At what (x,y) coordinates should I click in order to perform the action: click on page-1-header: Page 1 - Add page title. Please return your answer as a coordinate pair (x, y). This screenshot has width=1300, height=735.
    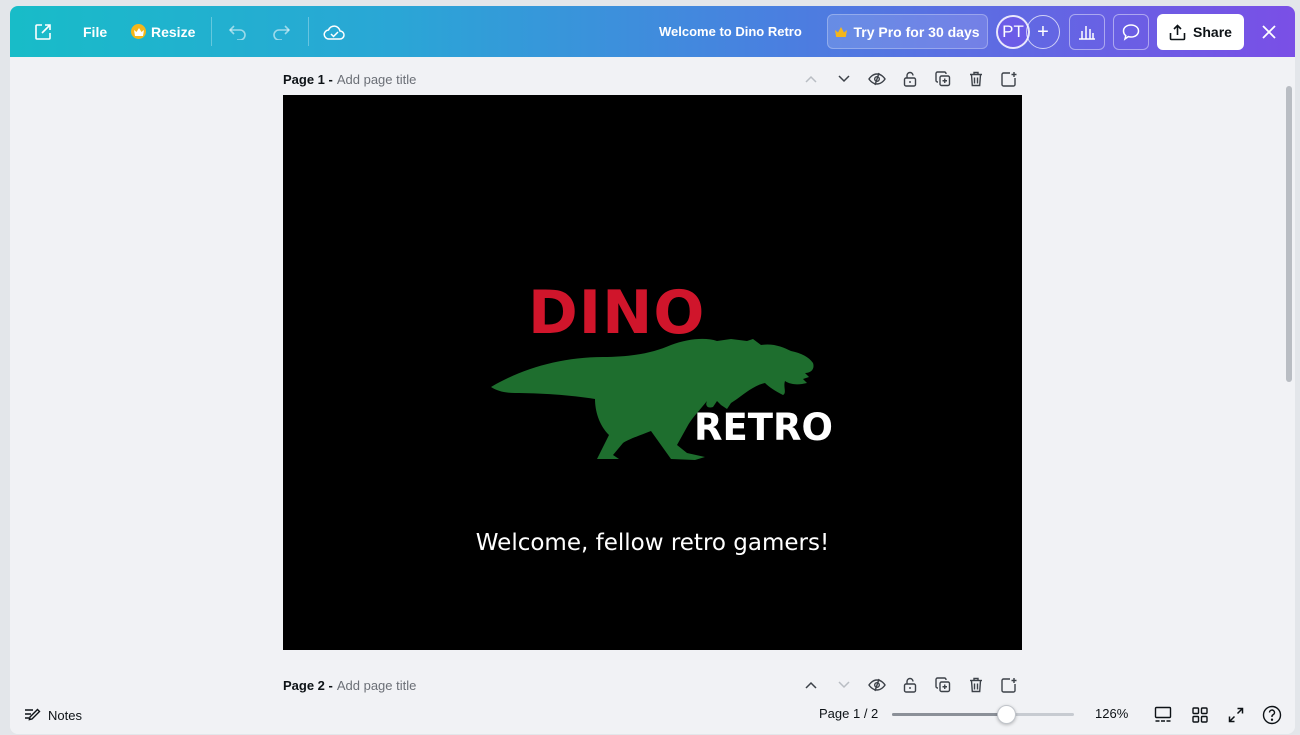
    Looking at the image, I should click on (653, 79).